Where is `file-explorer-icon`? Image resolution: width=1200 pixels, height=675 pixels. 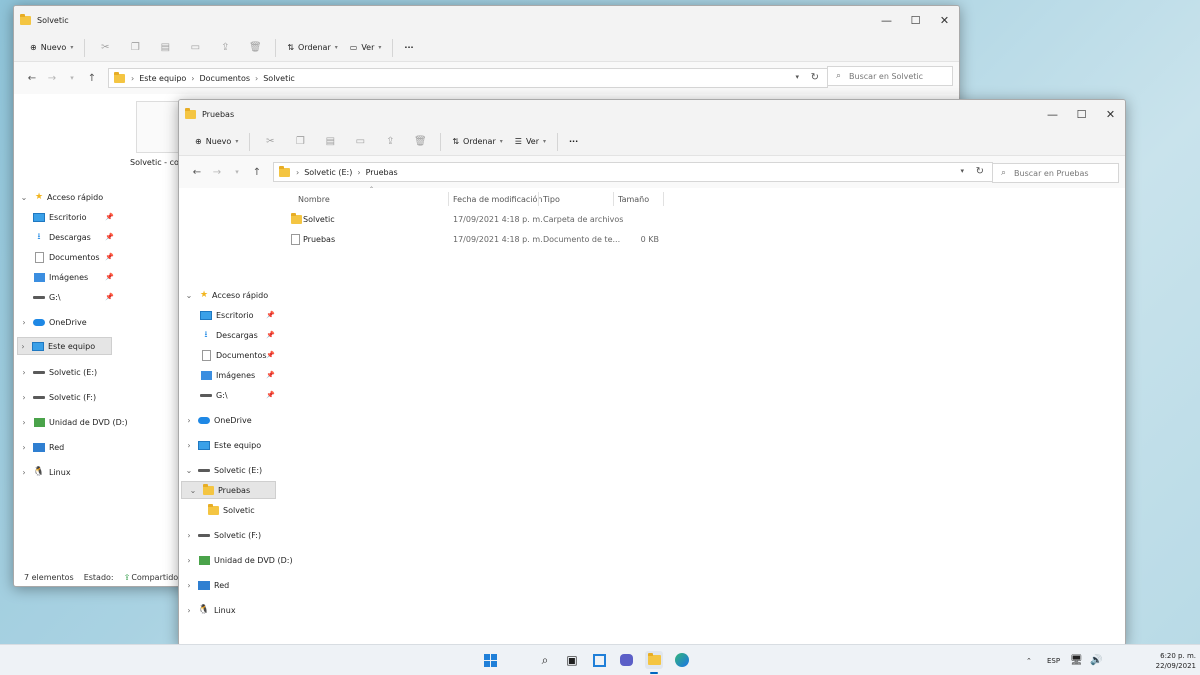 file-explorer-icon is located at coordinates (654, 660).